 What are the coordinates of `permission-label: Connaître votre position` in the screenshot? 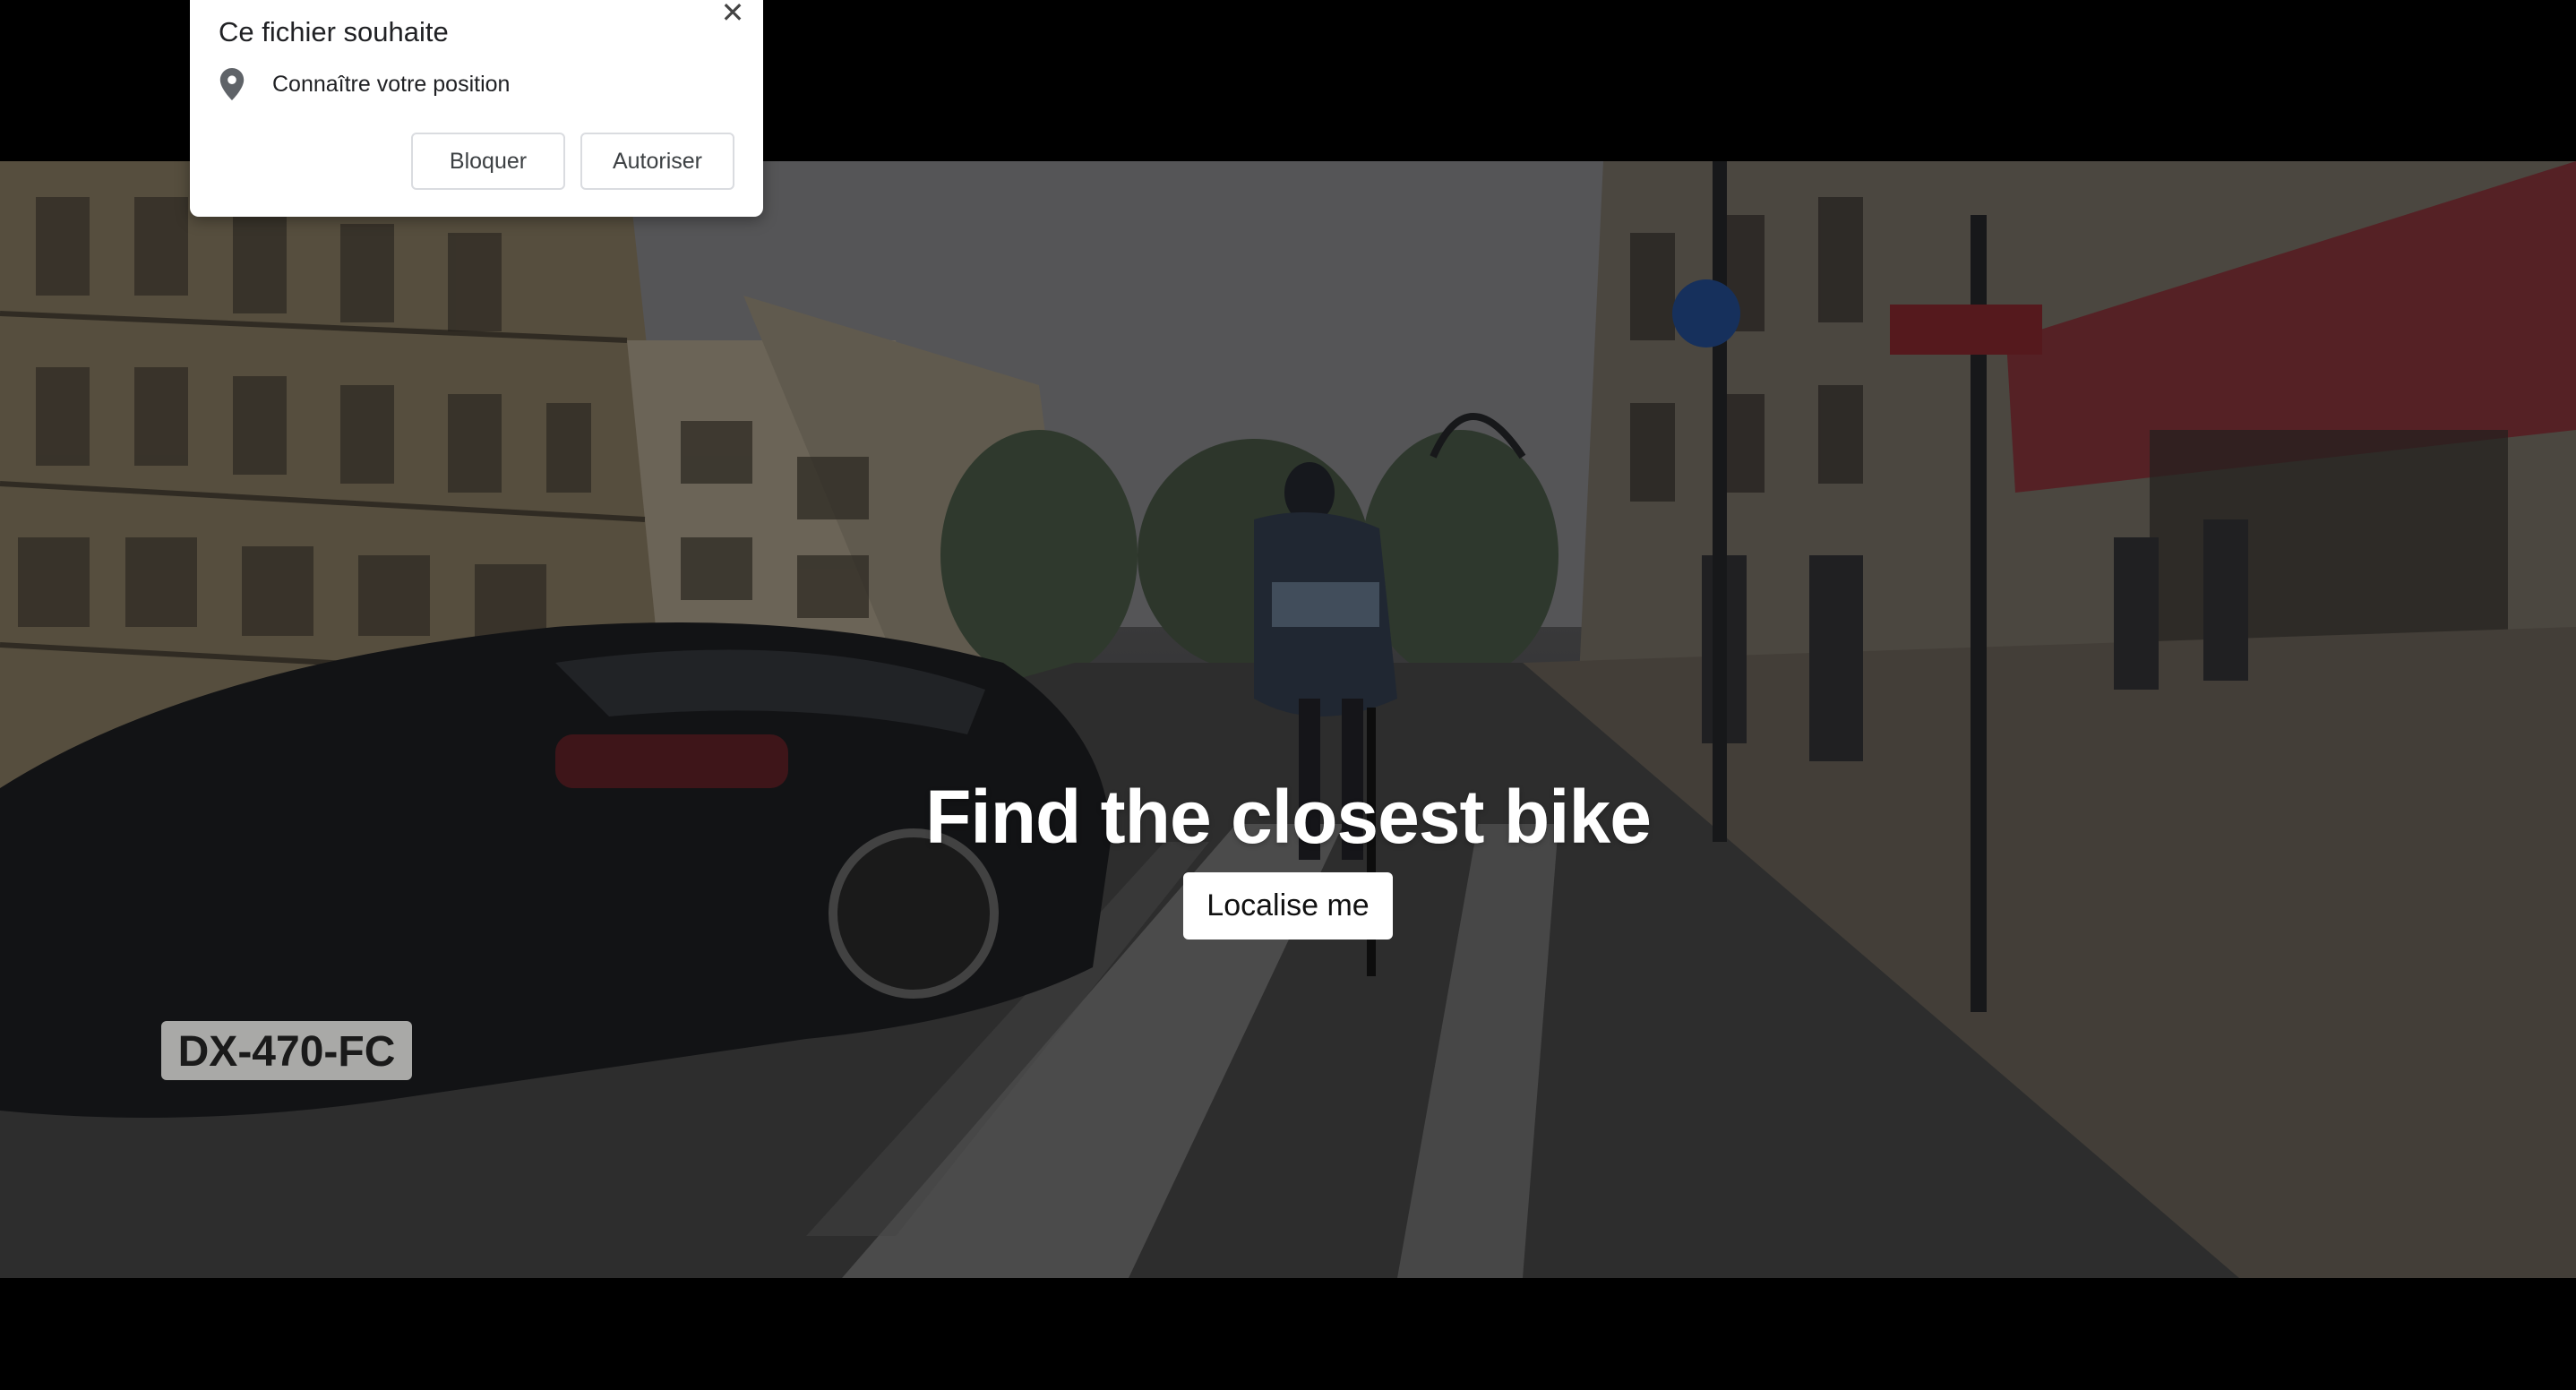 It's located at (391, 84).